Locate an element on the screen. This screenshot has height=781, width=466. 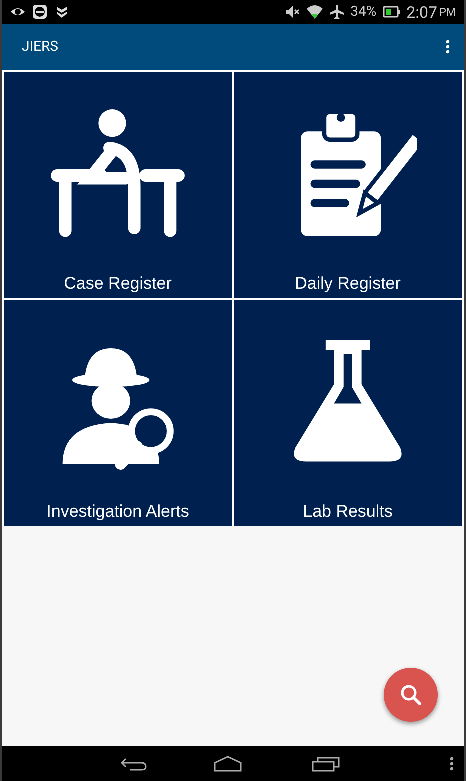
battery-icon is located at coordinates (391, 12).